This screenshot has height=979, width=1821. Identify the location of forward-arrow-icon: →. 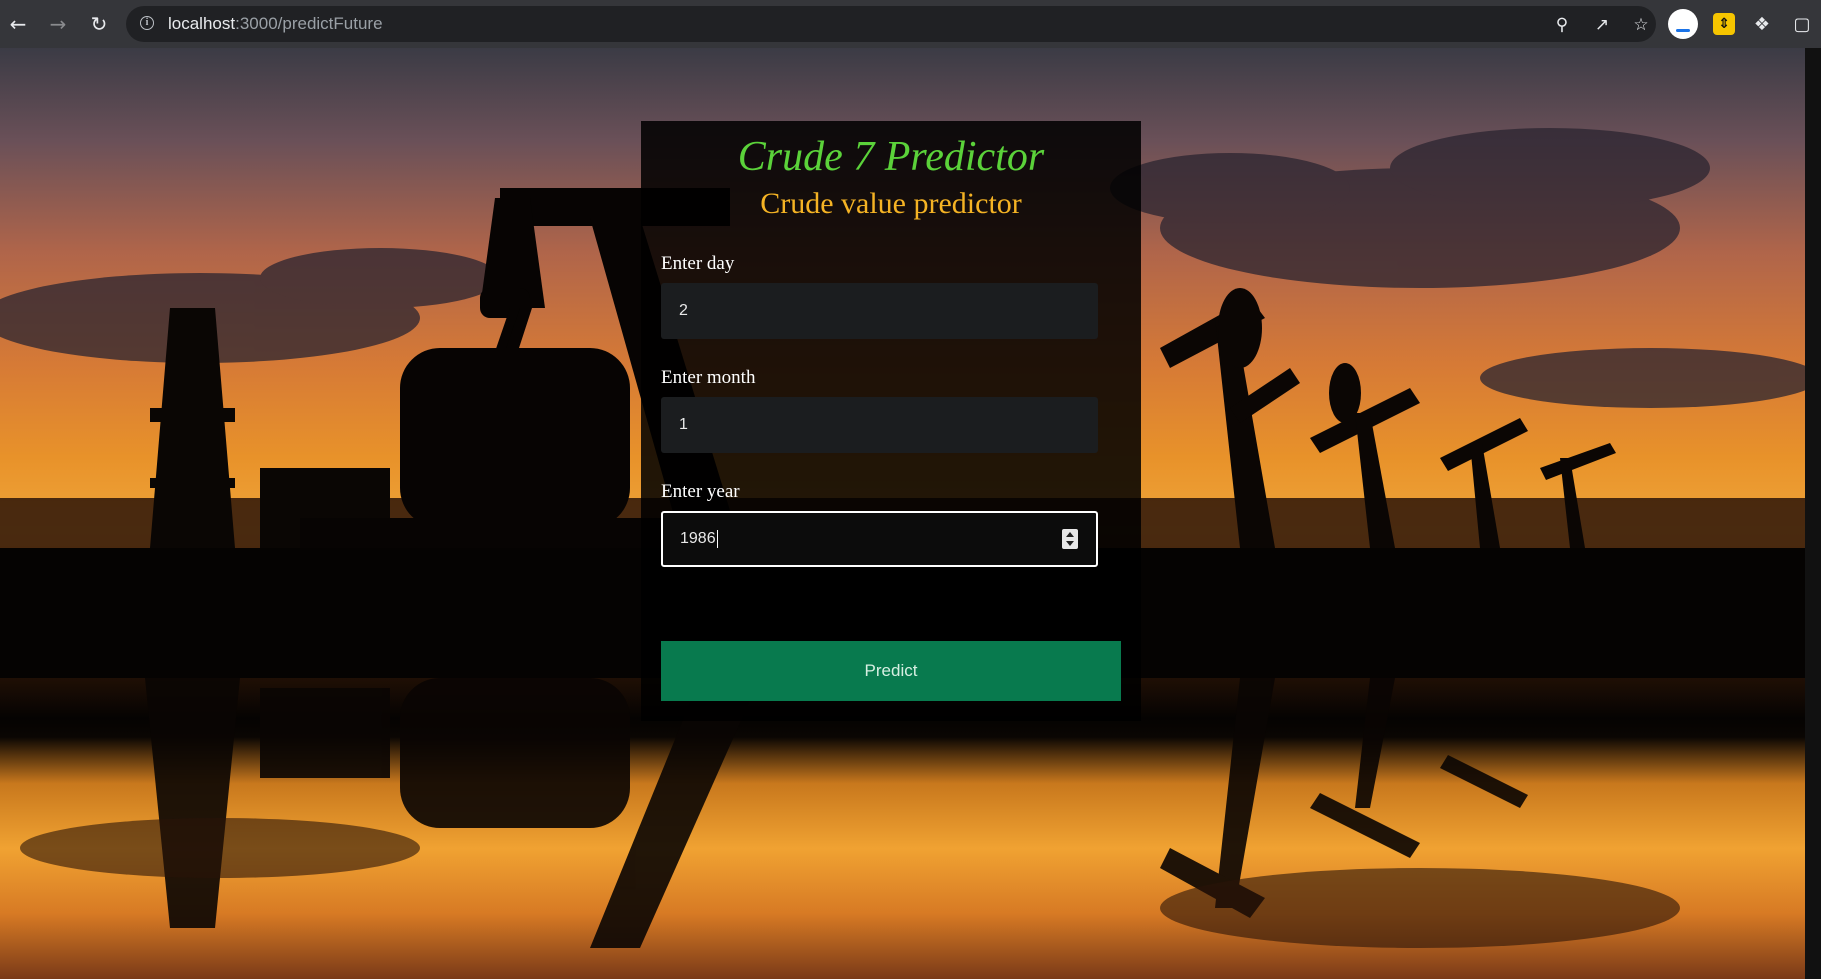
(58, 24).